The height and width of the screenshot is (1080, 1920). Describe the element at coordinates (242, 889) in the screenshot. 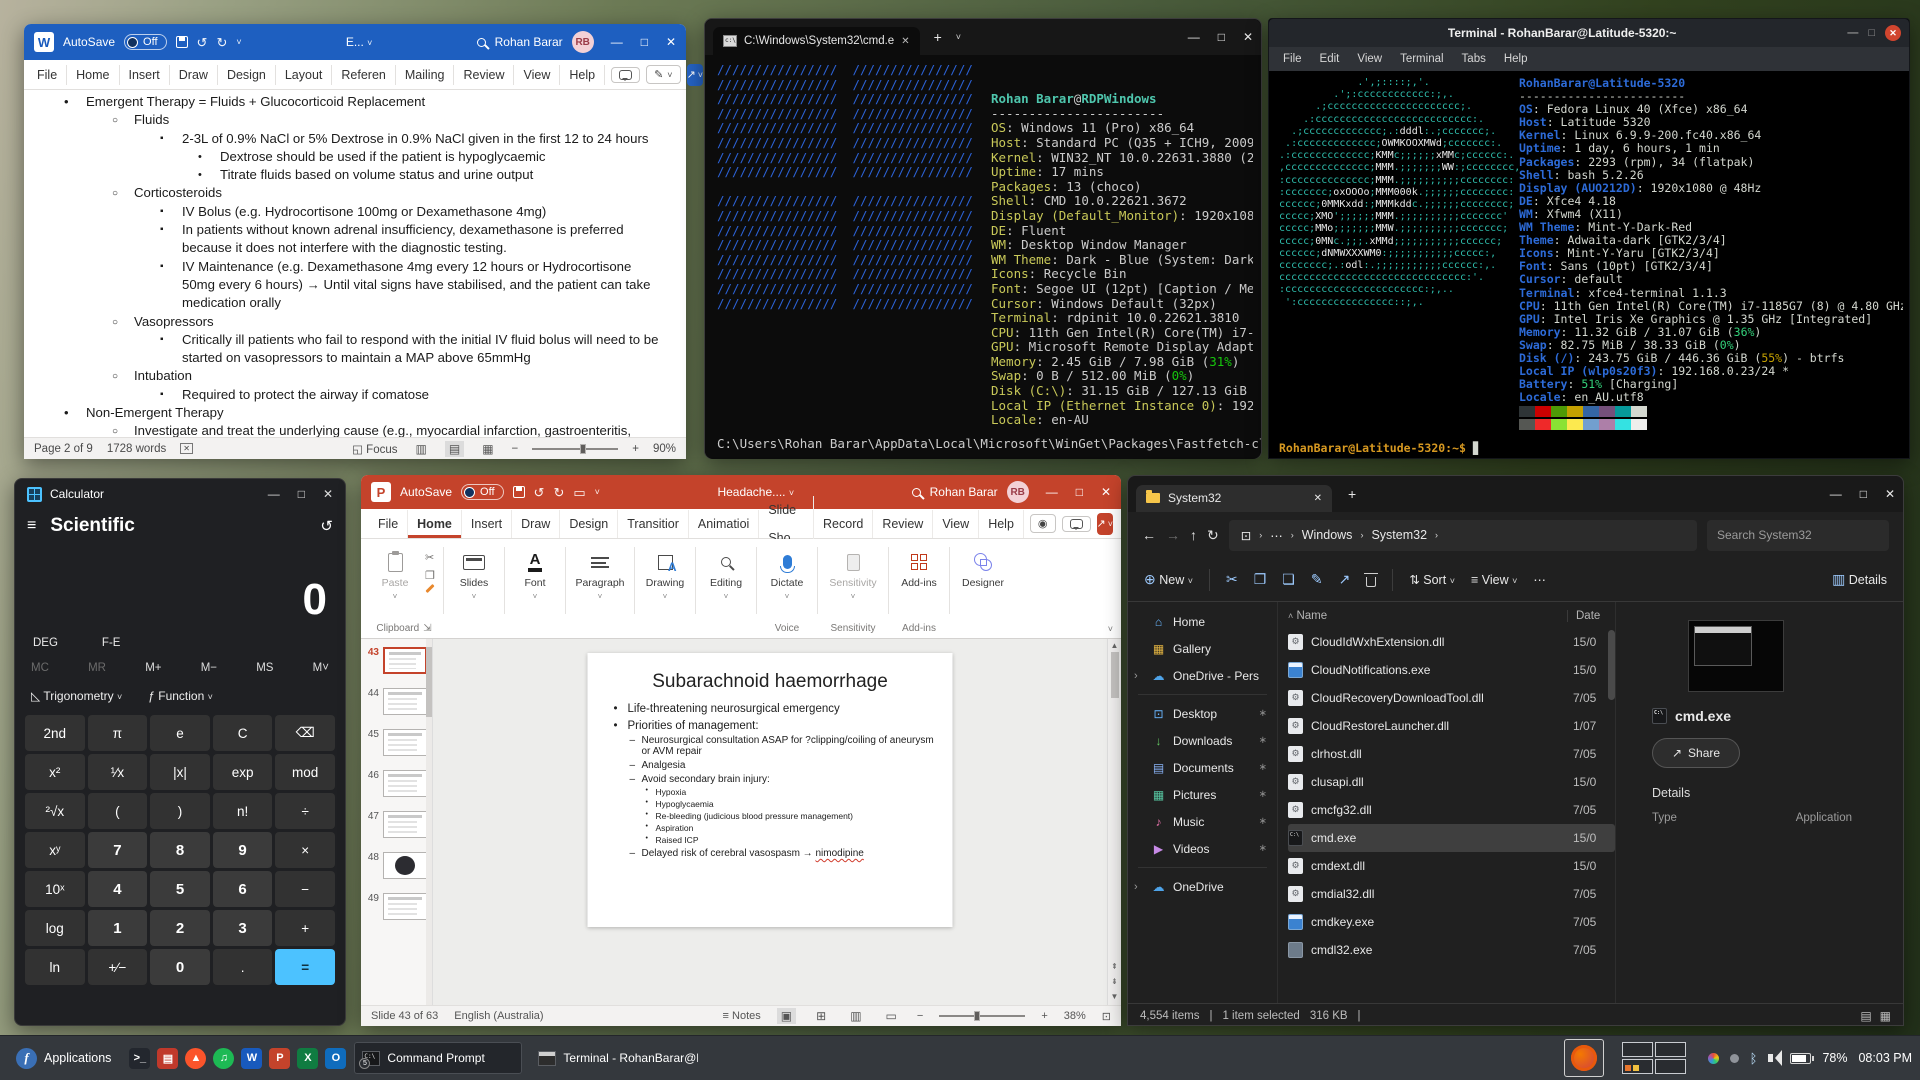

I see `calculator-key: 6` at that location.